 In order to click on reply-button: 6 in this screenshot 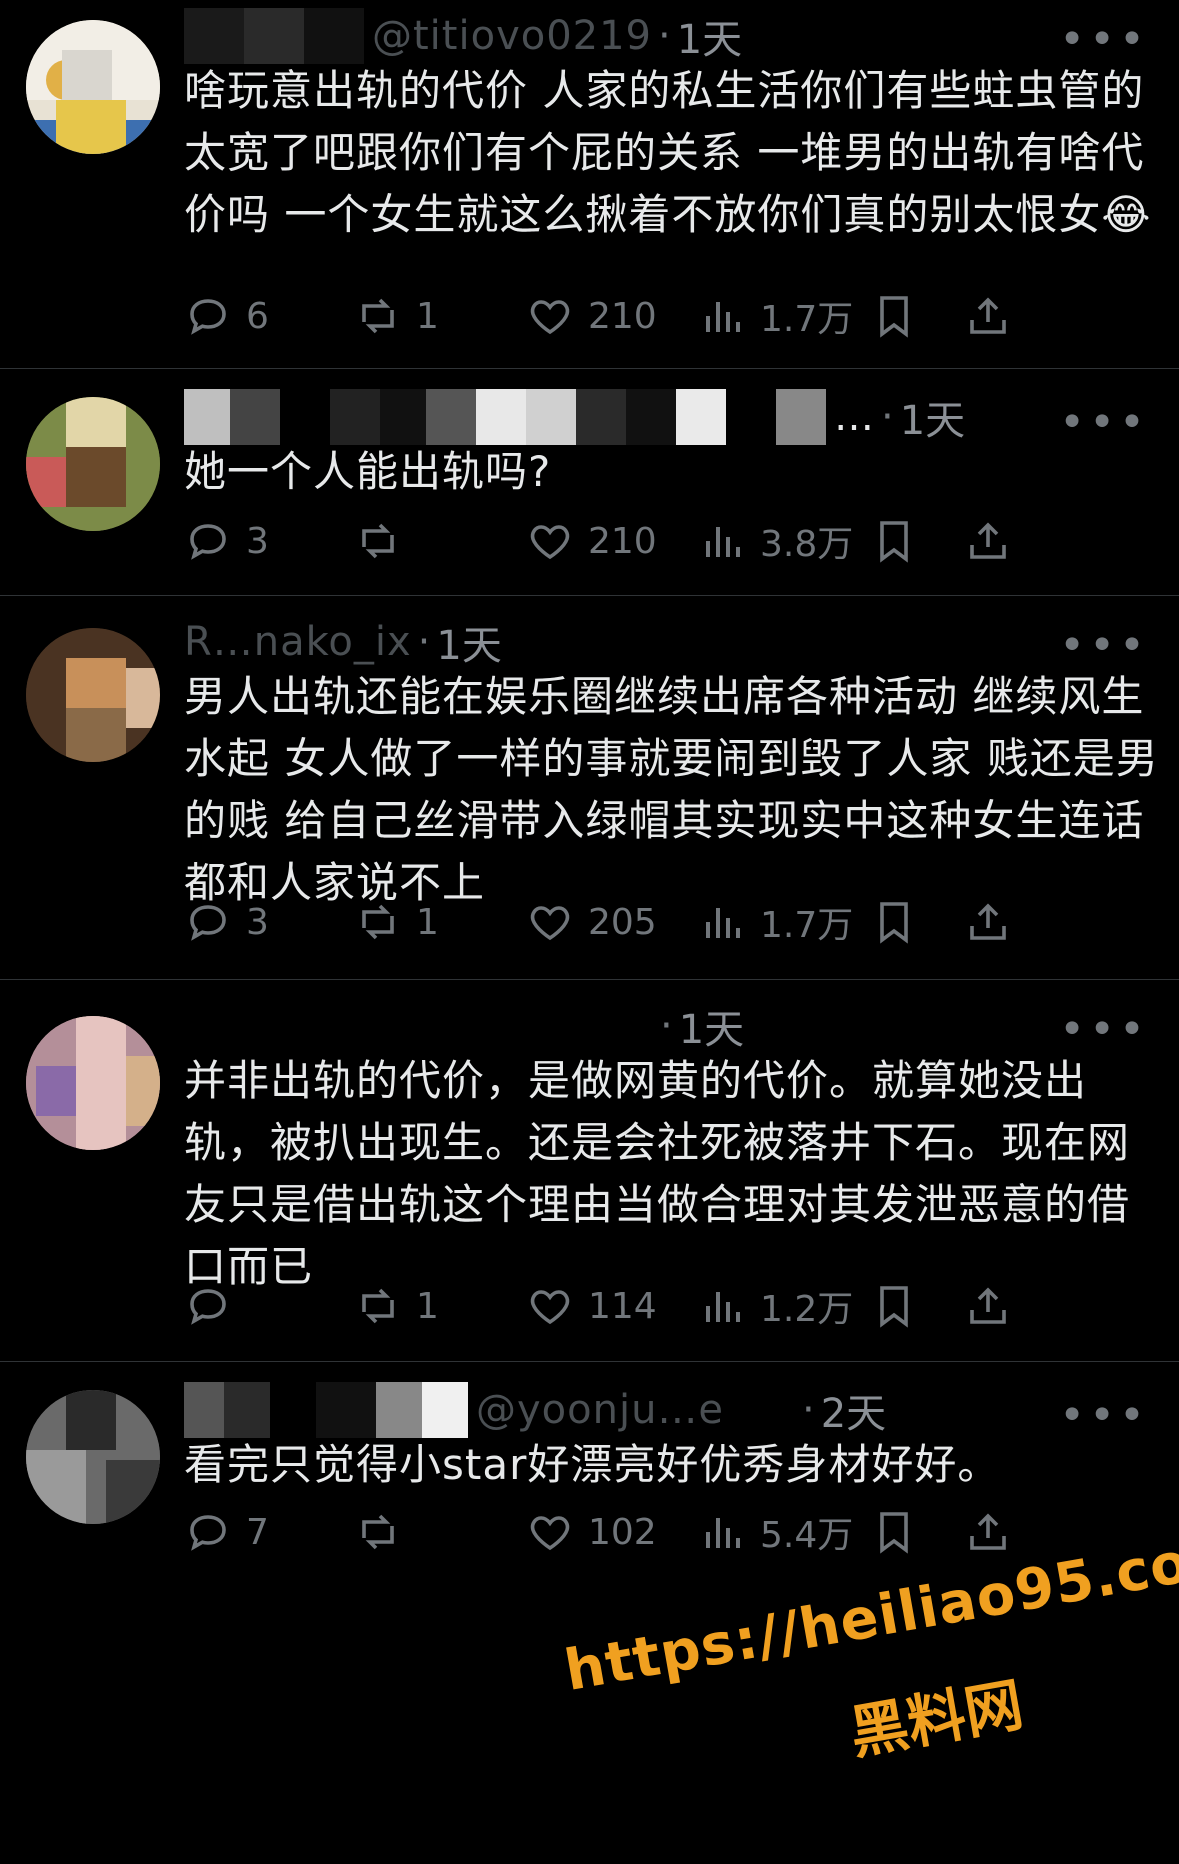, I will do `click(226, 316)`.